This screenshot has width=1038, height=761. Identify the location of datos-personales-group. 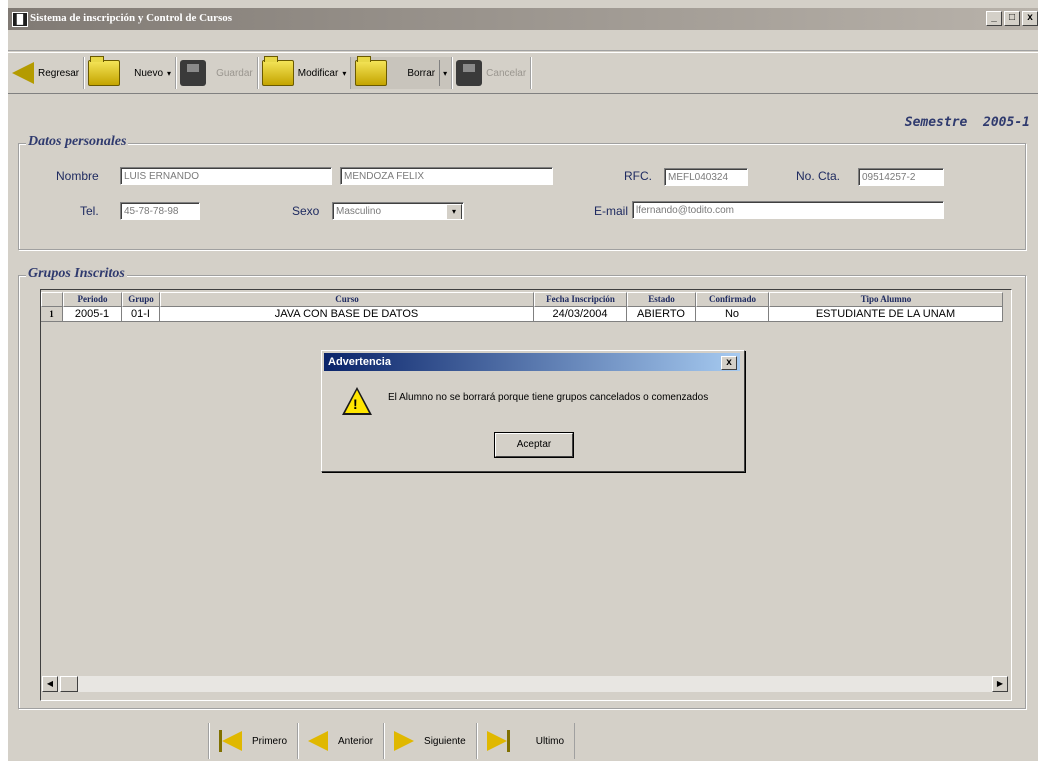
(522, 196).